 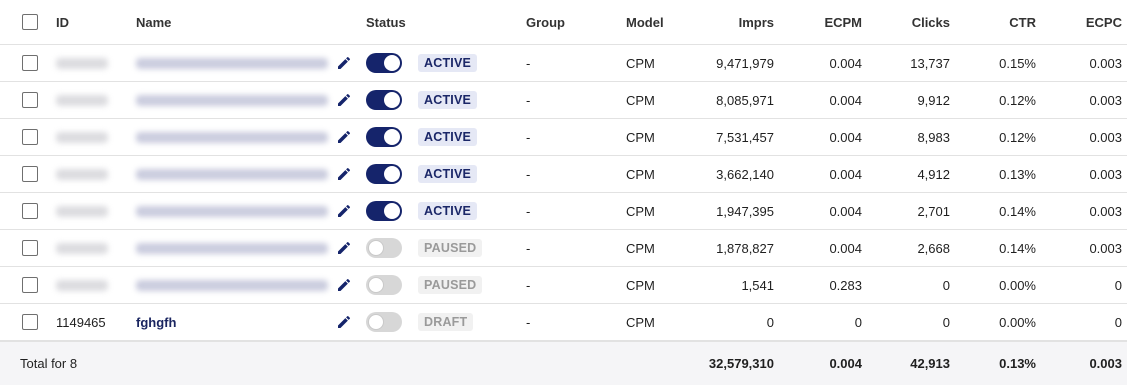 What do you see at coordinates (563, 211) in the screenshot?
I see `table-row: ACTIVE - CPM 1,947,395 0.004 2,701 0.14% 0.003` at bounding box center [563, 211].